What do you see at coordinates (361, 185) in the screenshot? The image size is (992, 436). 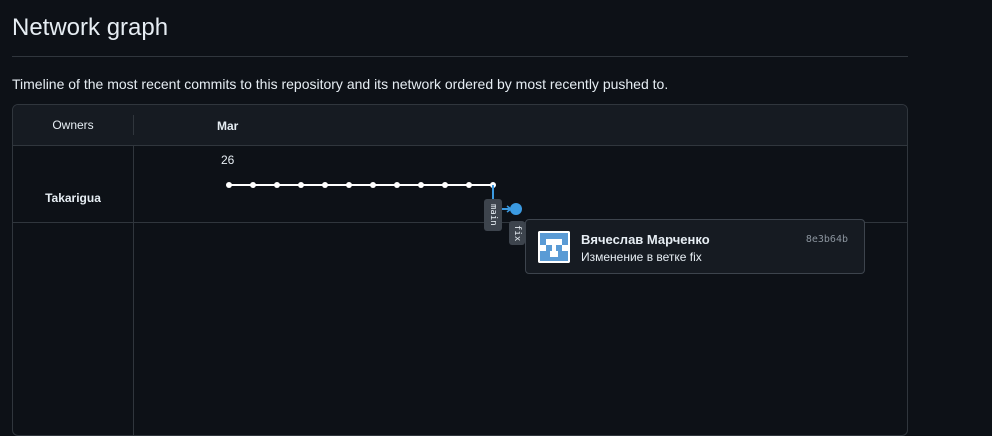 I see `main-branch-line` at bounding box center [361, 185].